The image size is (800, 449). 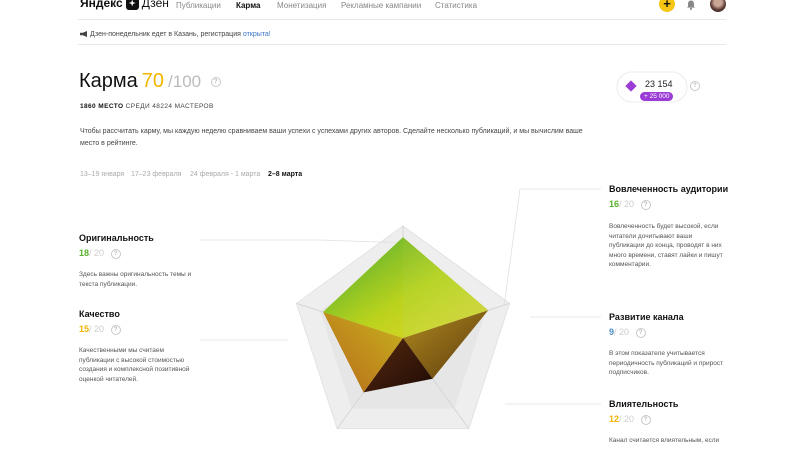 I want to click on originality-title: Оригинальность, so click(x=116, y=238).